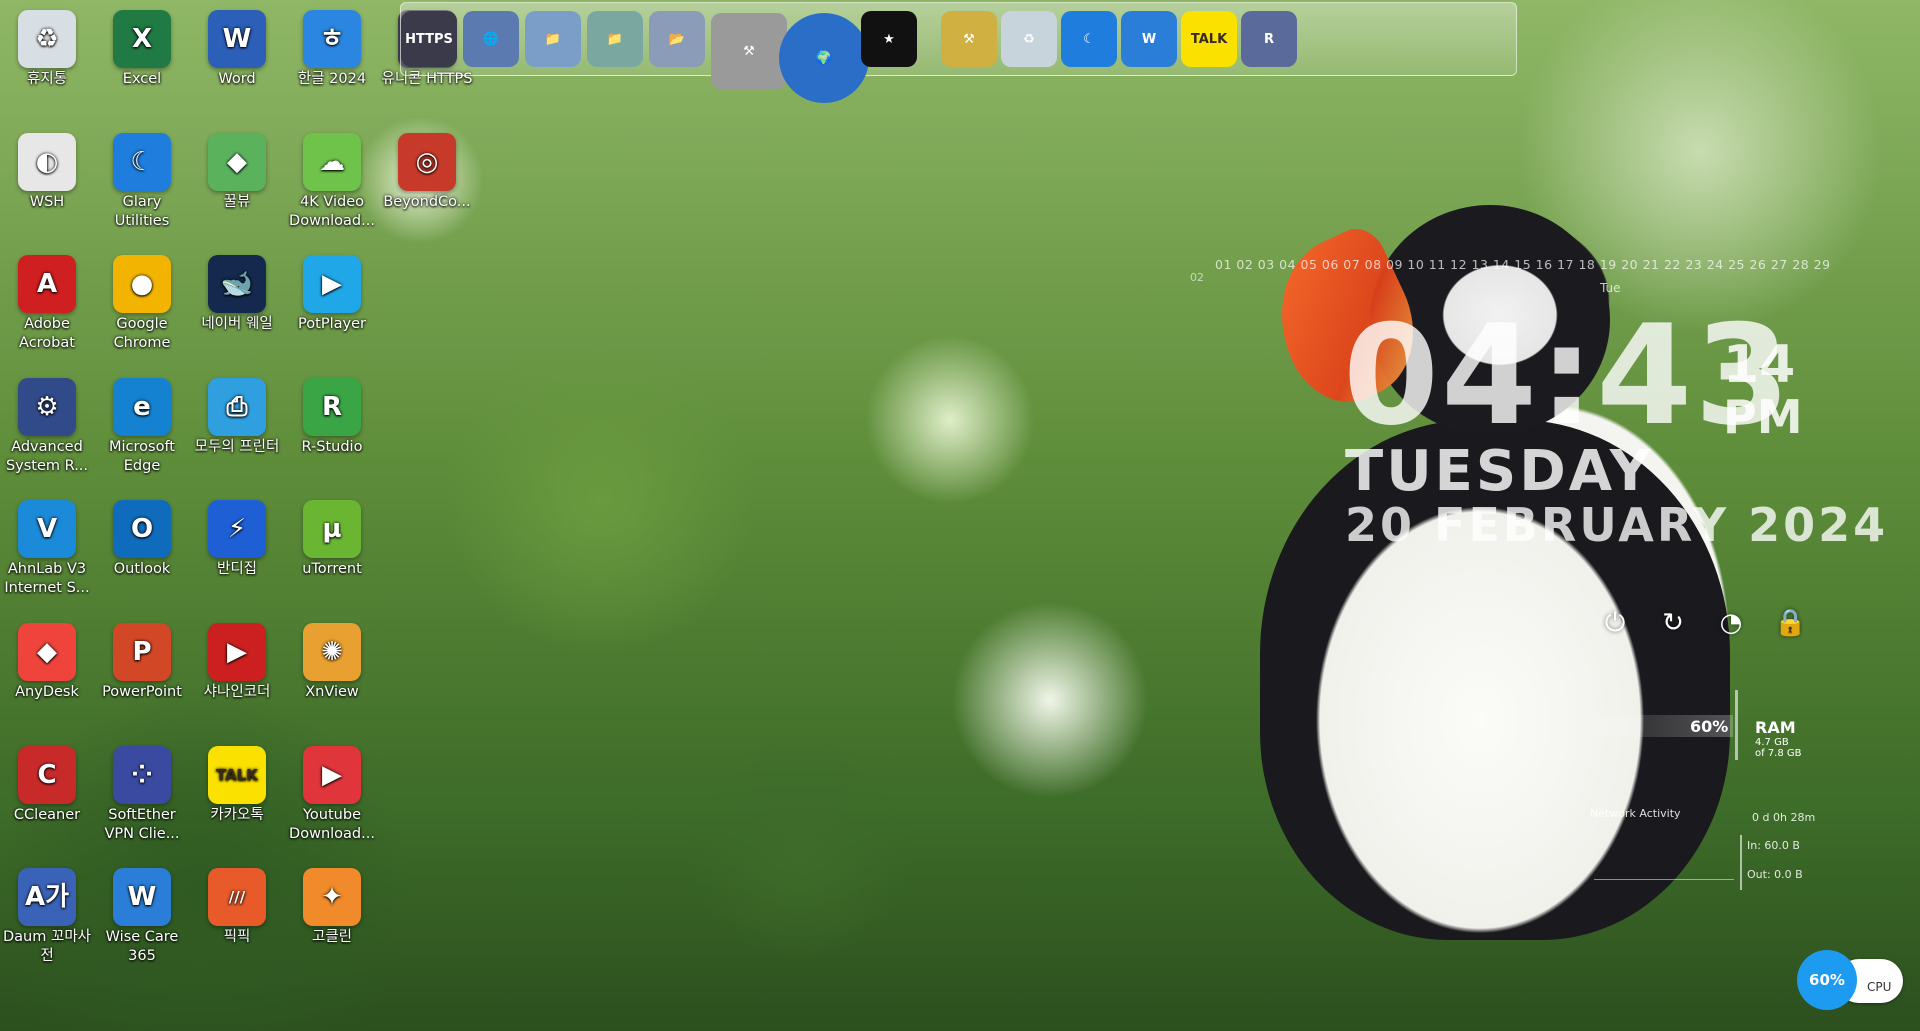 Image resolution: width=1920 pixels, height=1031 pixels. Describe the element at coordinates (142, 456) in the screenshot. I see `desktop-icon-label: Microsoft Edge` at that location.